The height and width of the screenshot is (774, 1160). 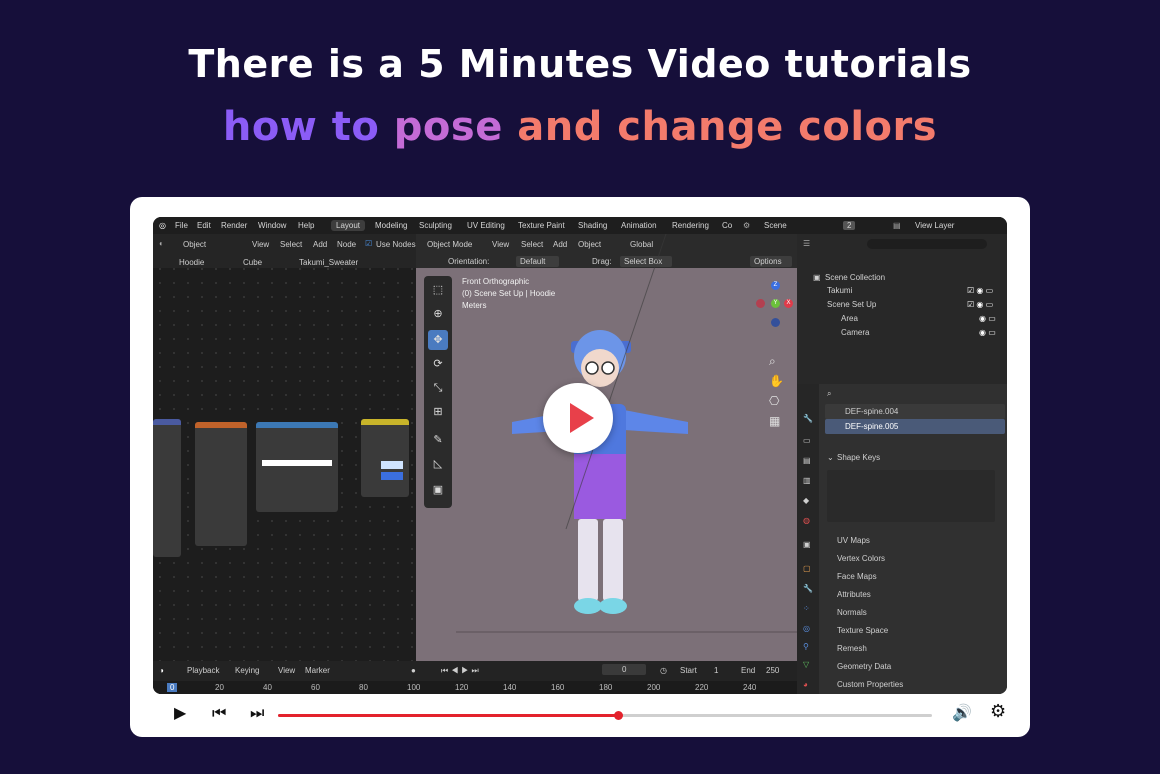 I want to click on outliner-item-takumi: Takumi, so click(x=839, y=290).